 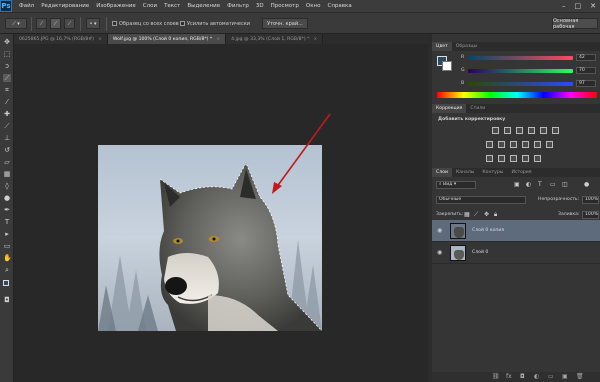 I want to click on menu-edit: Редактирование, so click(x=65, y=6).